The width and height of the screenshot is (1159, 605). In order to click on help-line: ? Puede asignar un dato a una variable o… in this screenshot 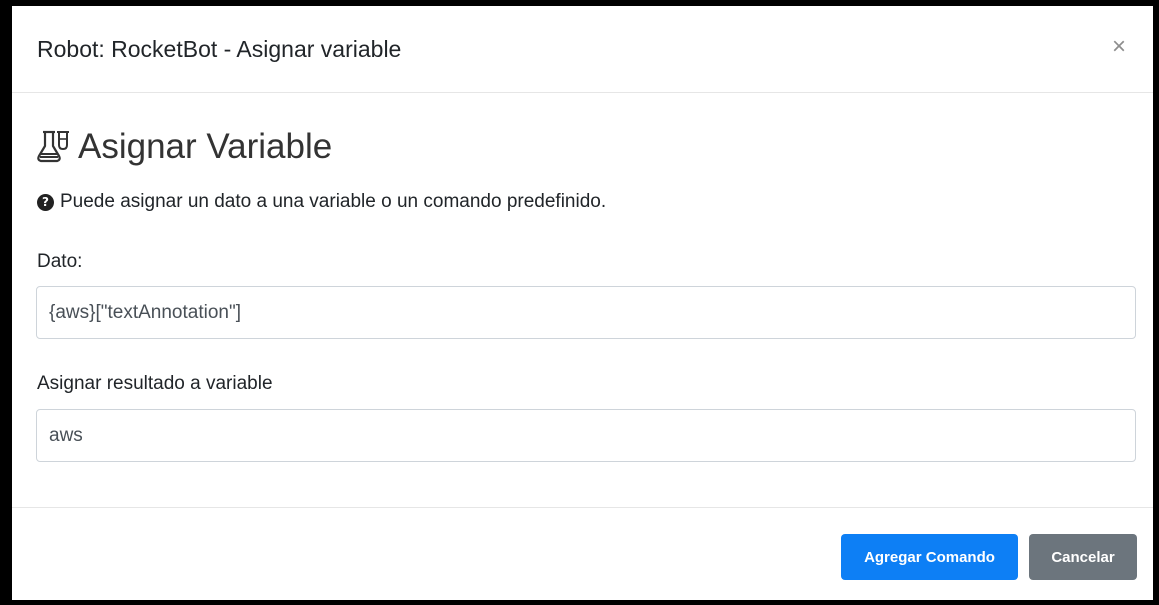, I will do `click(321, 202)`.